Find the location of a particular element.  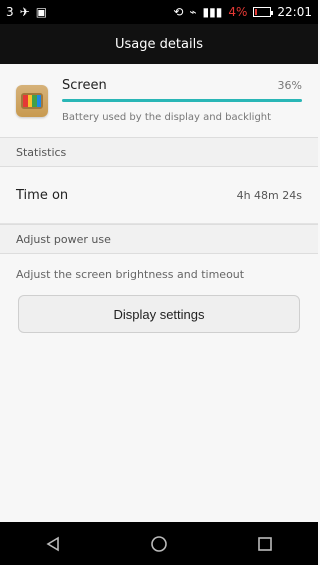

section-adjust-title: Adjust power use is located at coordinates (63, 239).